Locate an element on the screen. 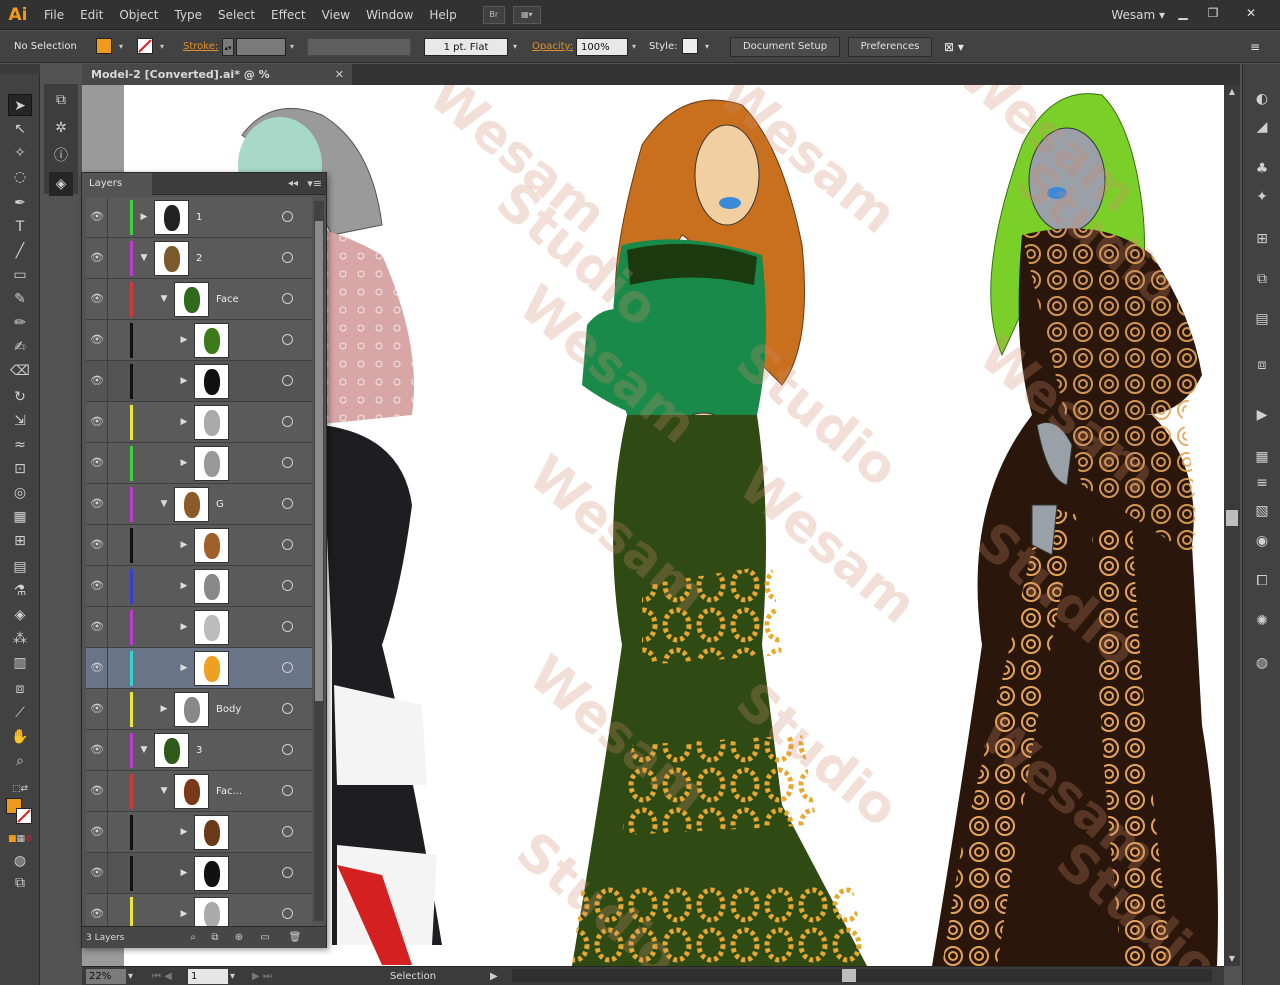 The image size is (1280, 985). layer-name: G is located at coordinates (220, 504).